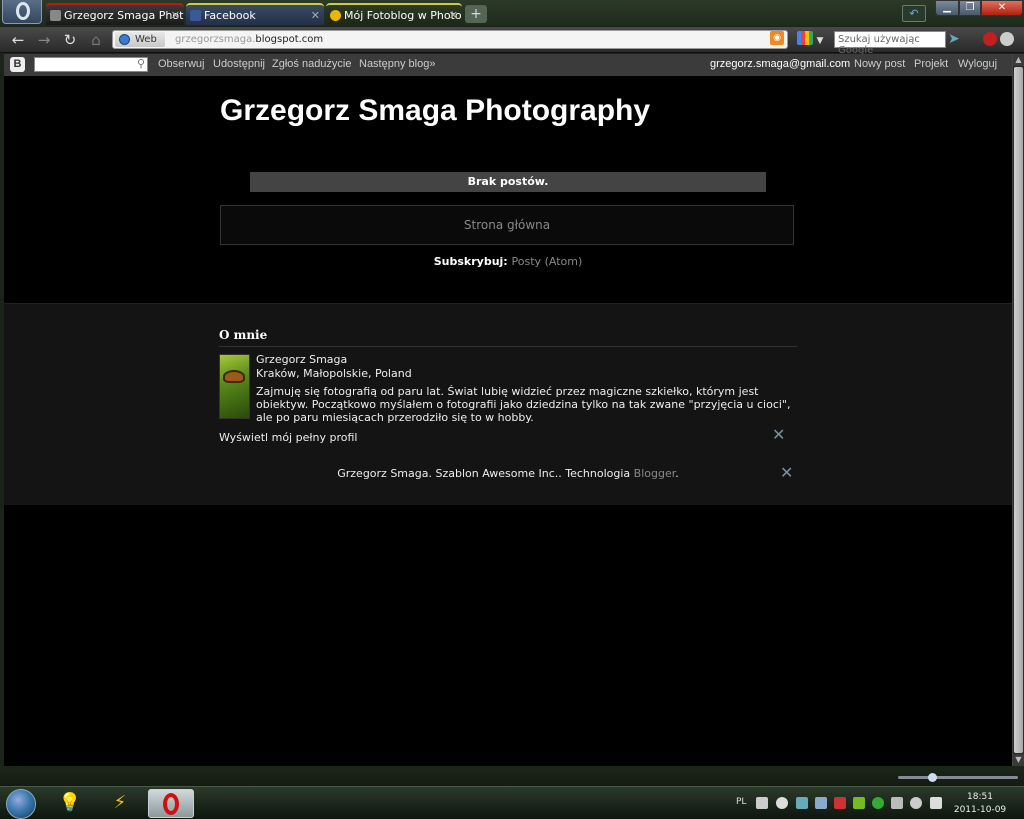  What do you see at coordinates (932, 777) in the screenshot?
I see `zoom-slider-handle` at bounding box center [932, 777].